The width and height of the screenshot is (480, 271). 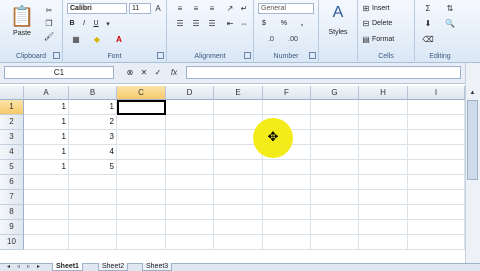 What do you see at coordinates (247, 55) in the screenshot?
I see `alignment-launcher-icon` at bounding box center [247, 55].